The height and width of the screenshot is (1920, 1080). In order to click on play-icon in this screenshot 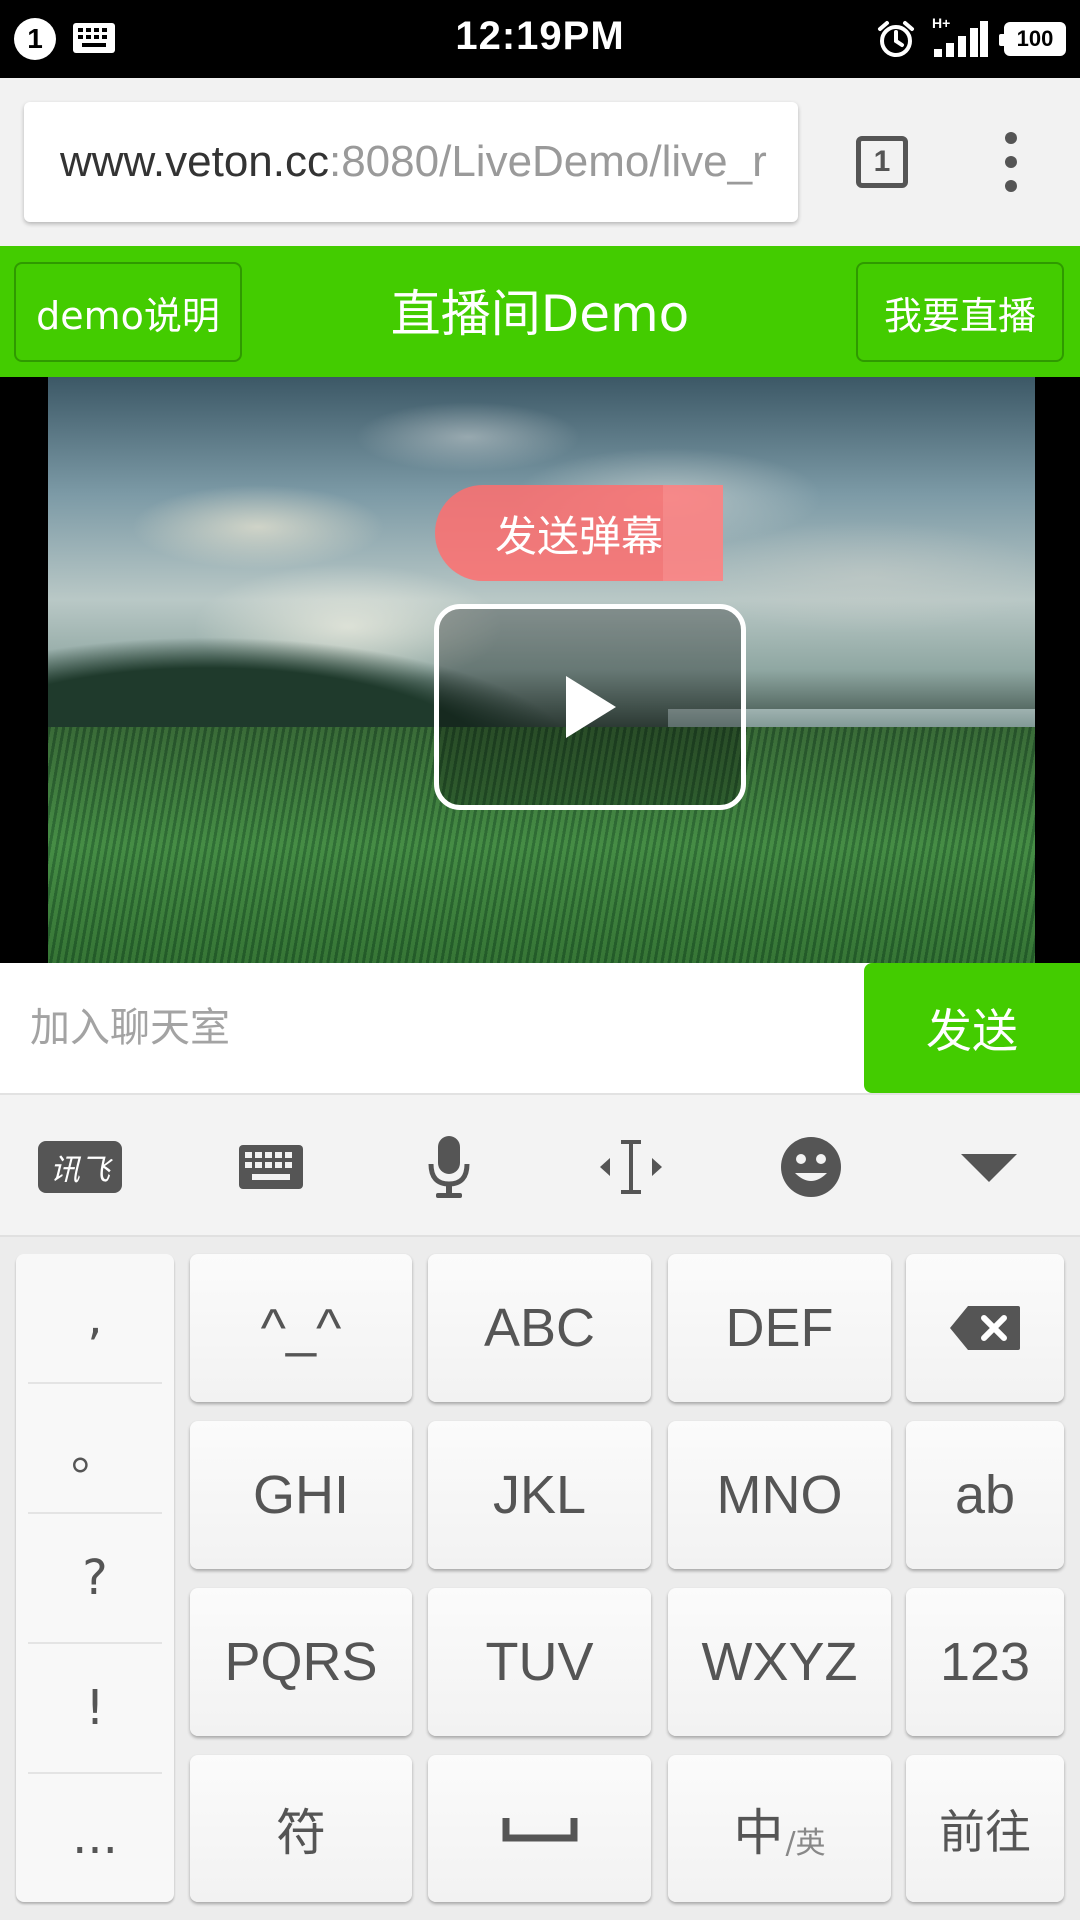, I will do `click(591, 707)`.